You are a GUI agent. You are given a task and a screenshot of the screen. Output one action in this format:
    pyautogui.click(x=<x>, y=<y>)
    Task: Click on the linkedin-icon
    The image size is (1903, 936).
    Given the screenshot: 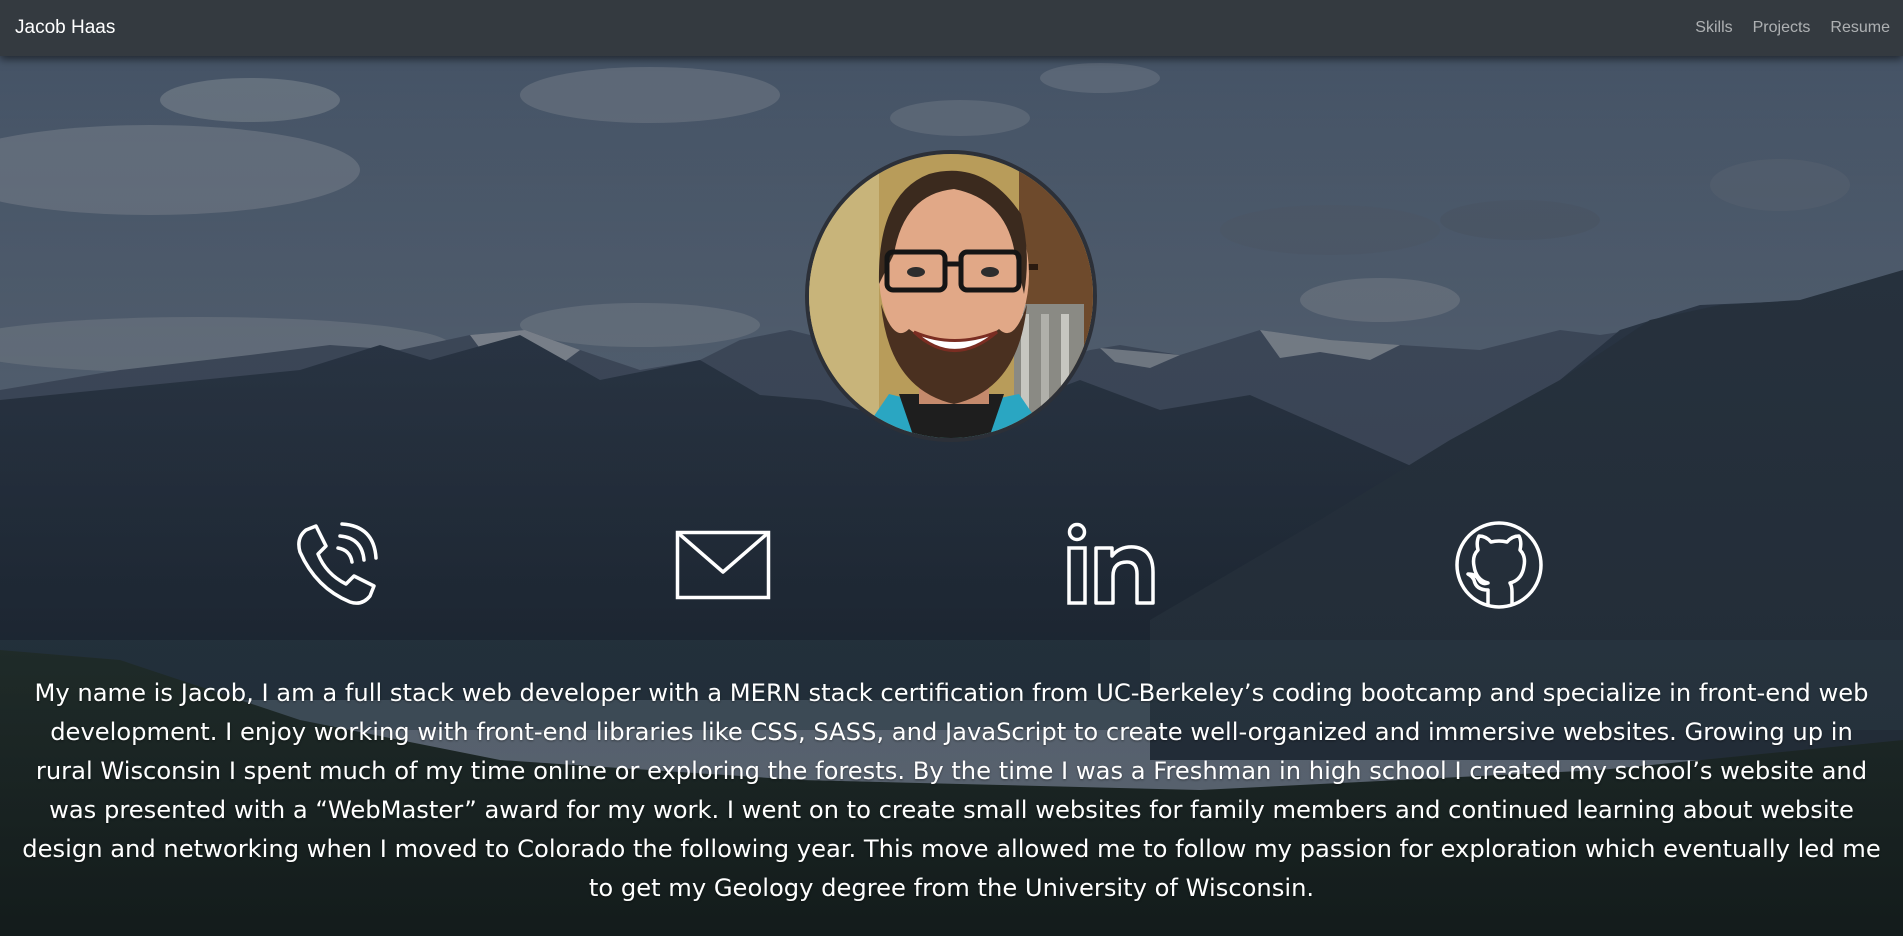 What is the action you would take?
    pyautogui.click(x=1111, y=564)
    